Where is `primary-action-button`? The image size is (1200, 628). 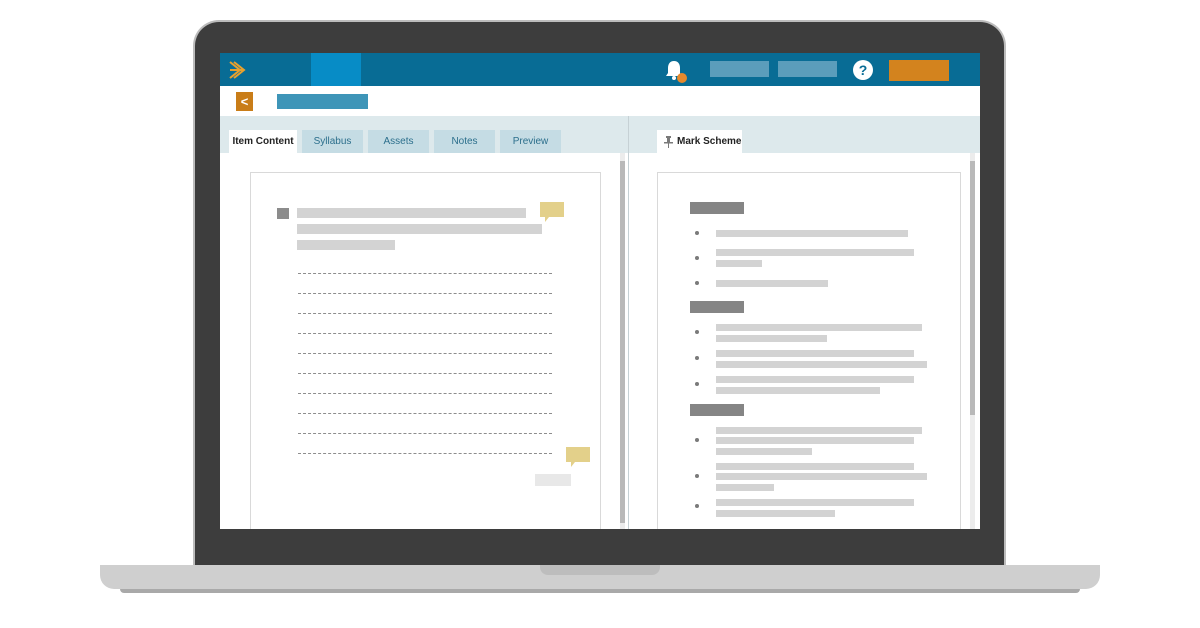
primary-action-button is located at coordinates (919, 70).